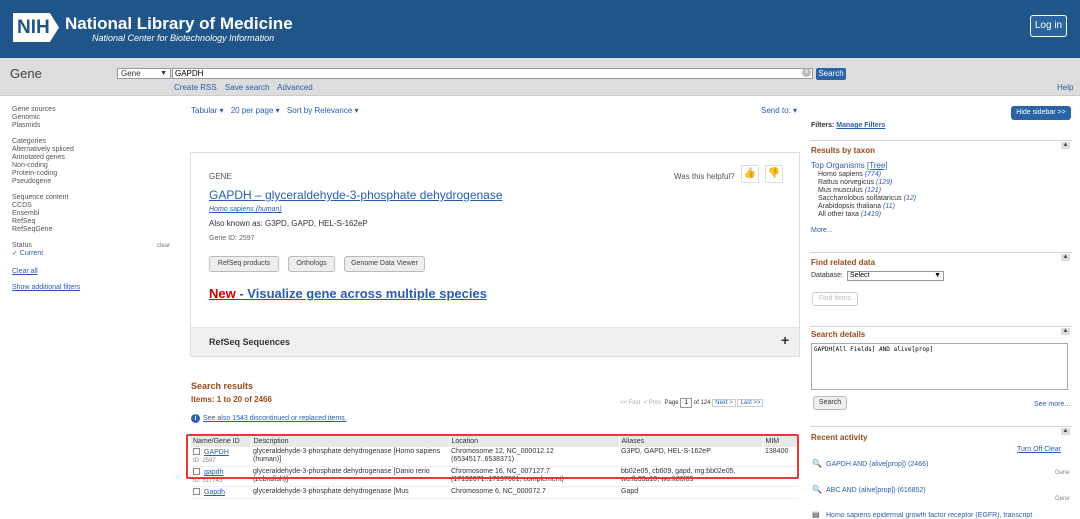 The width and height of the screenshot is (1080, 519). What do you see at coordinates (691, 492) in the screenshot?
I see `row-aliases: Gapd` at bounding box center [691, 492].